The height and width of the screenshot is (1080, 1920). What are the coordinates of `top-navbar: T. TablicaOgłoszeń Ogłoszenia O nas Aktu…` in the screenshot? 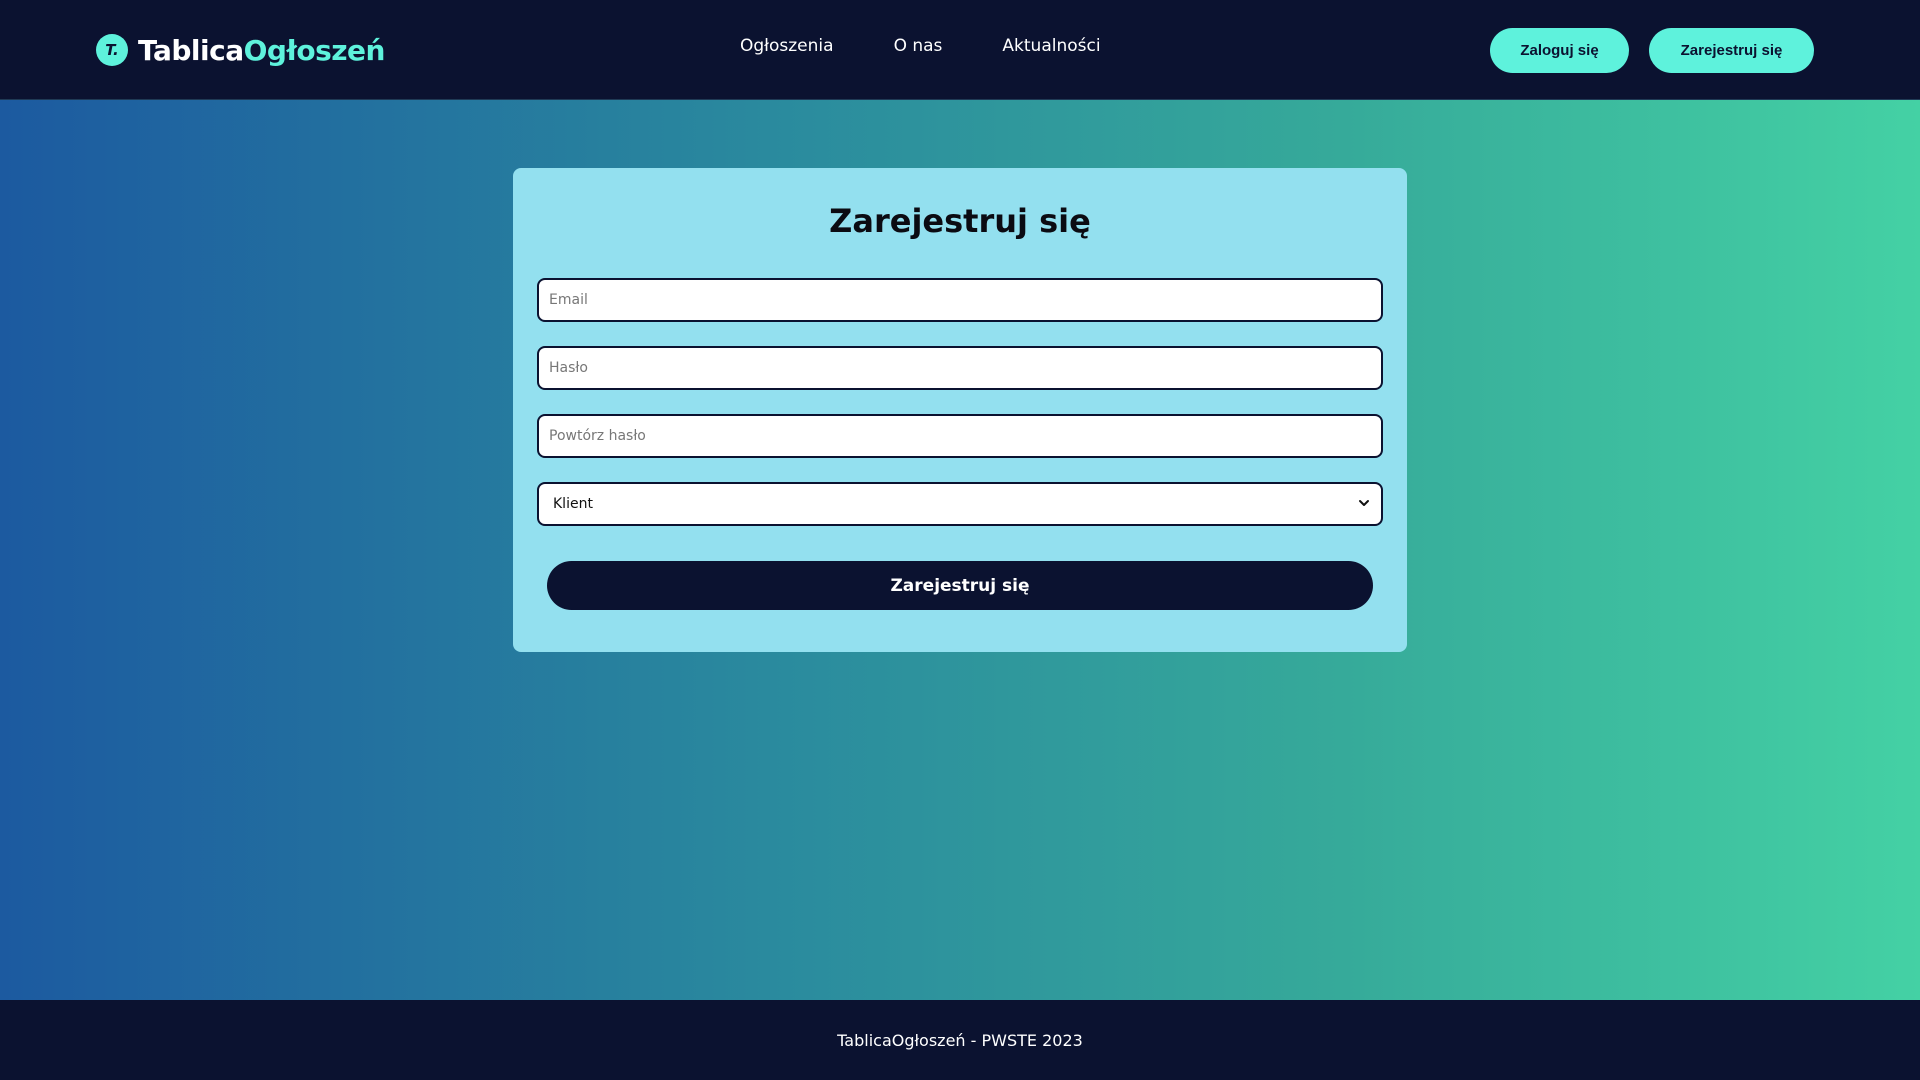 It's located at (960, 50).